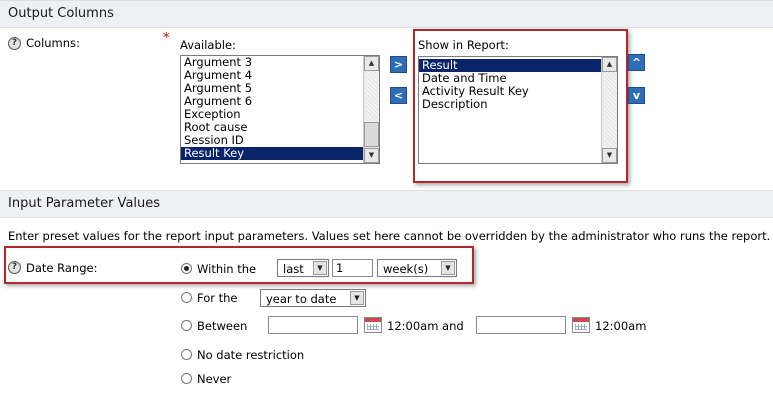 The height and width of the screenshot is (396, 773). What do you see at coordinates (621, 326) in the screenshot?
I see `between-end-time: 12:00am` at bounding box center [621, 326].